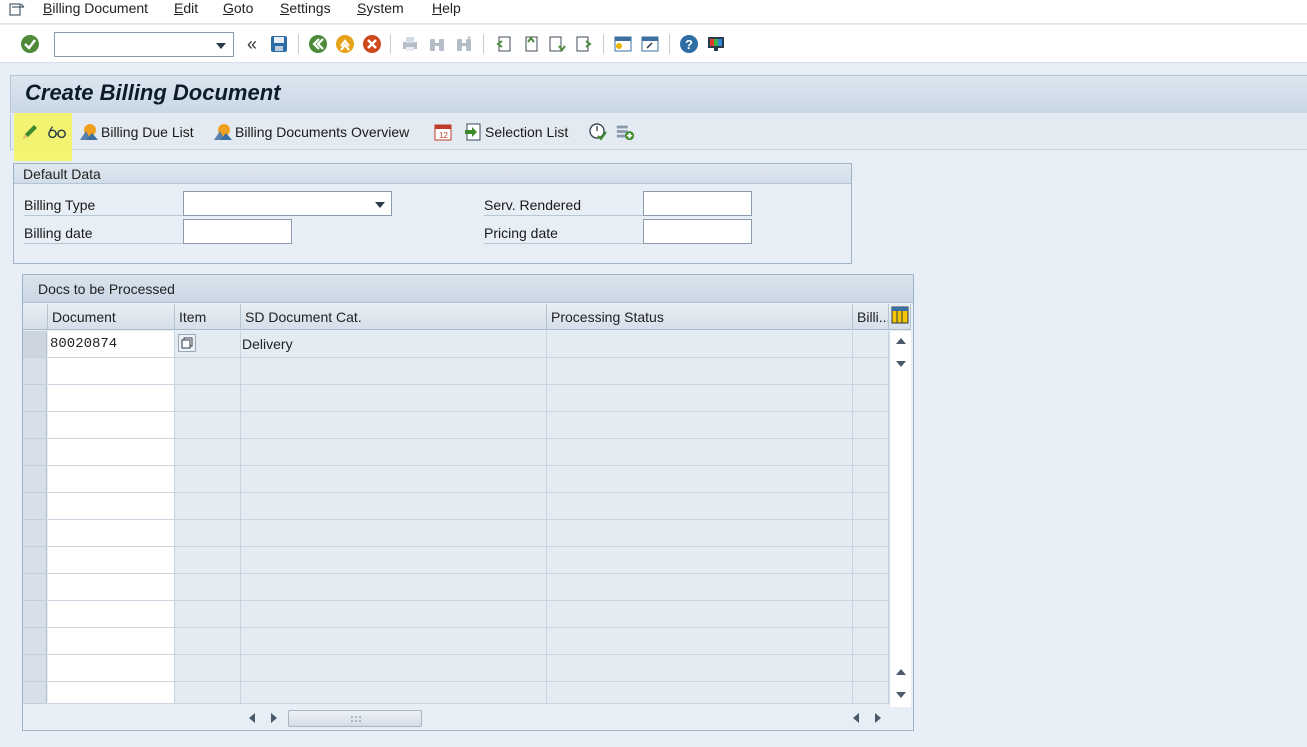 The image size is (1307, 747). Describe the element at coordinates (437, 44) in the screenshot. I see `find-icon` at that location.